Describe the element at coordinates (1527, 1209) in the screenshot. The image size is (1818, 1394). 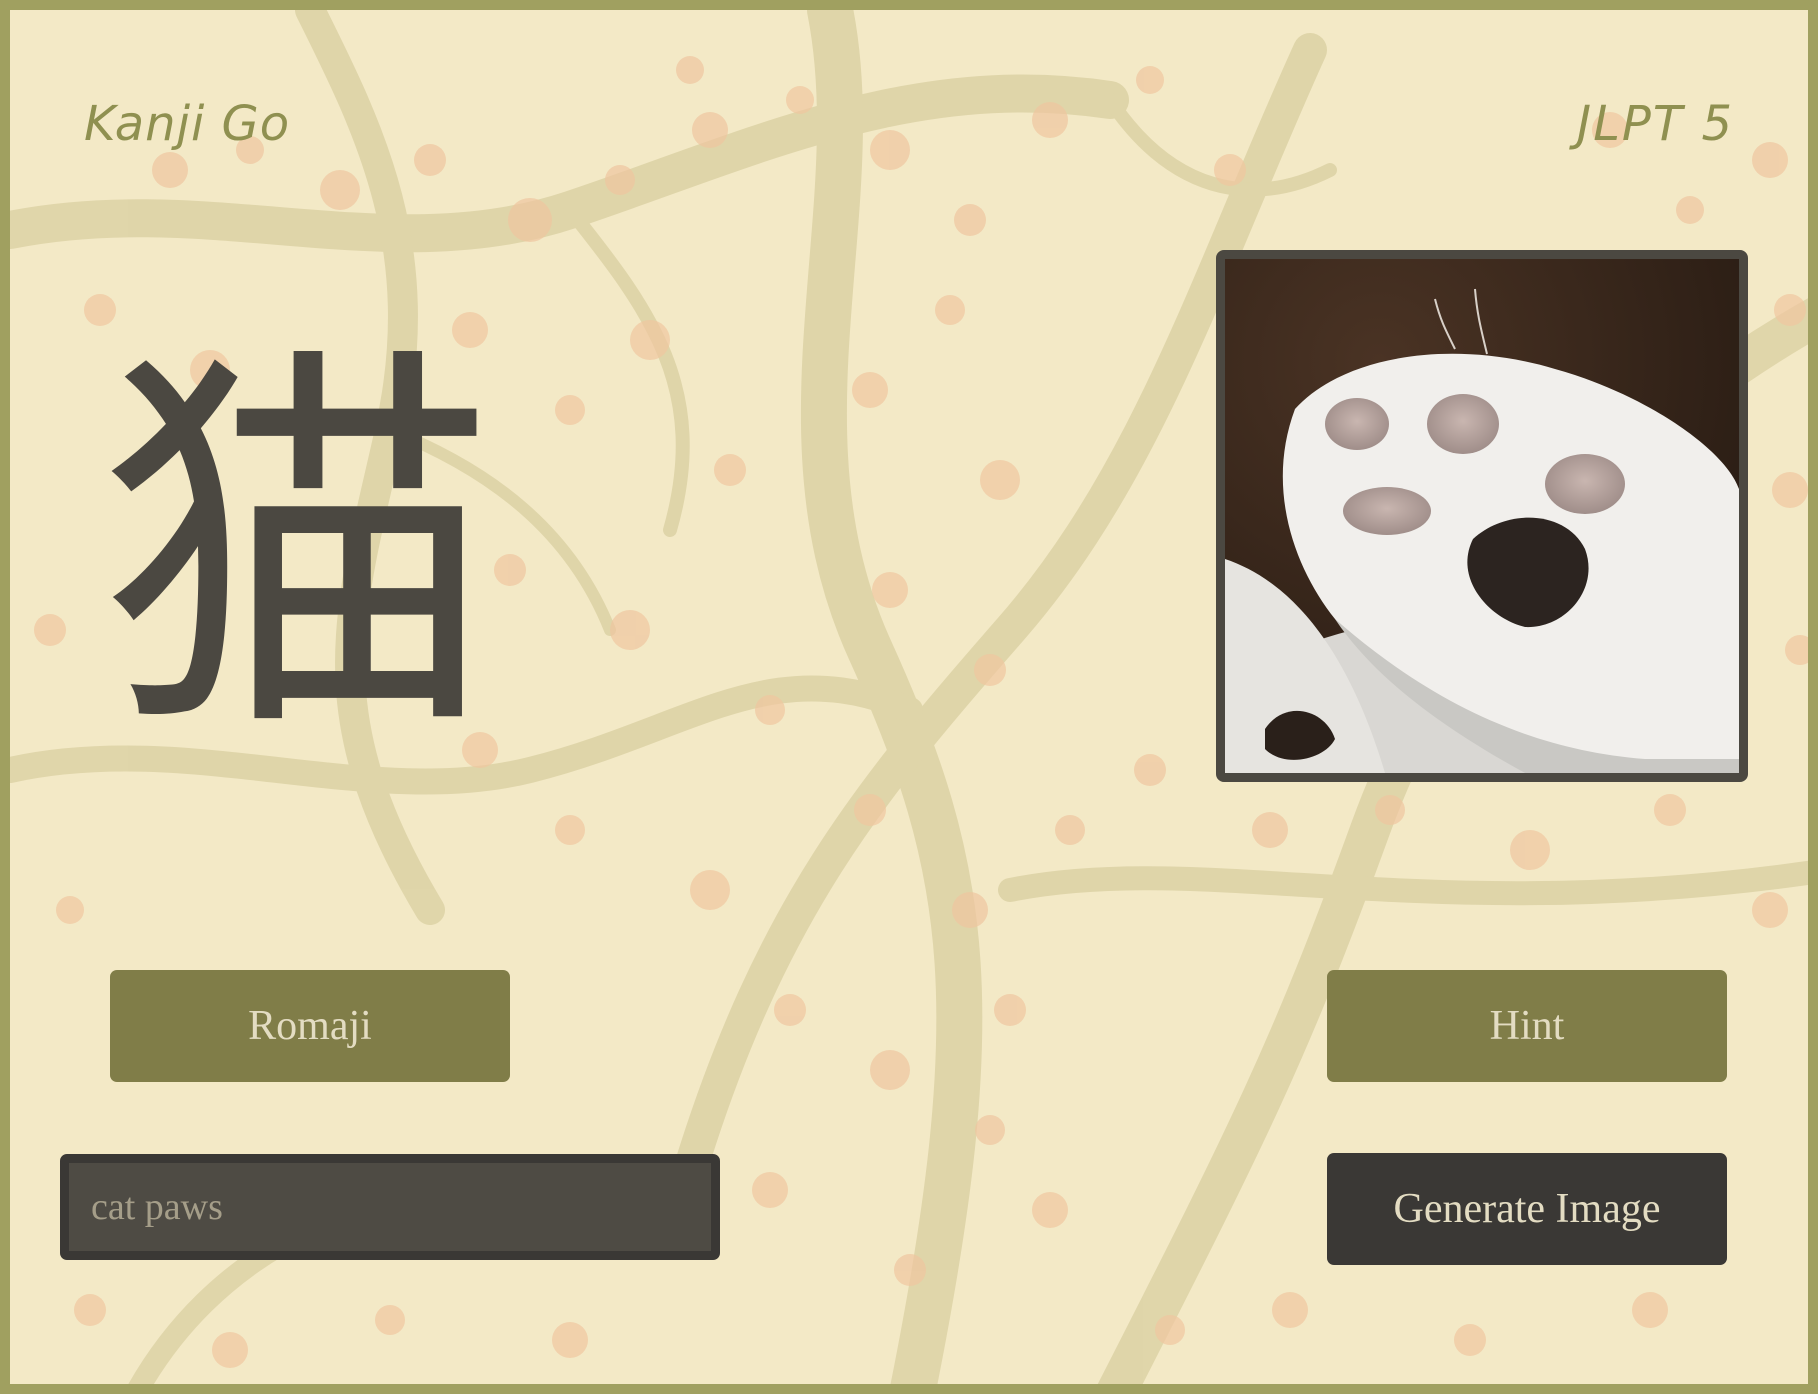
I see `generate-image-button: Generate Image` at that location.